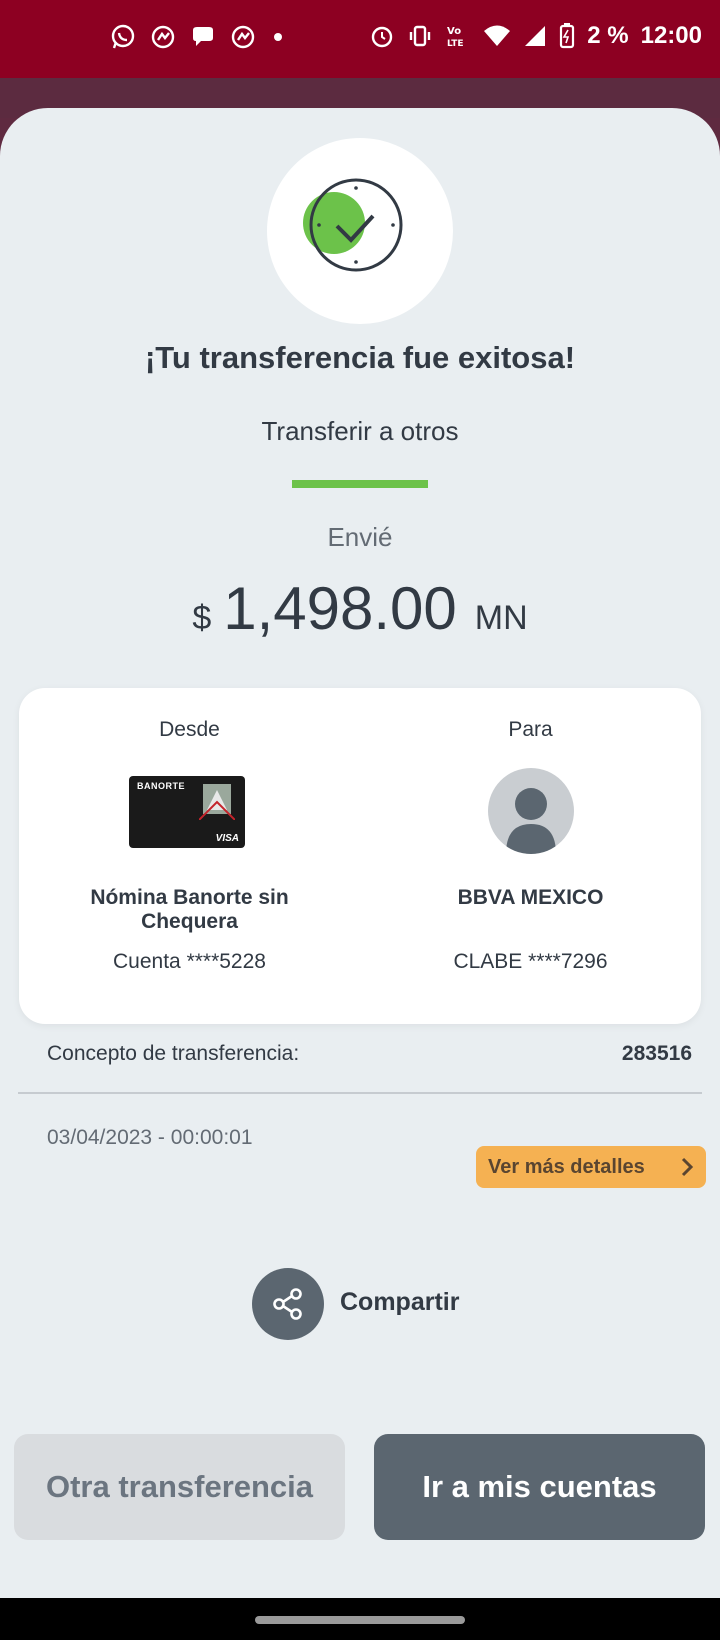 The image size is (720, 1640). I want to click on whatsapp-icon, so click(123, 36).